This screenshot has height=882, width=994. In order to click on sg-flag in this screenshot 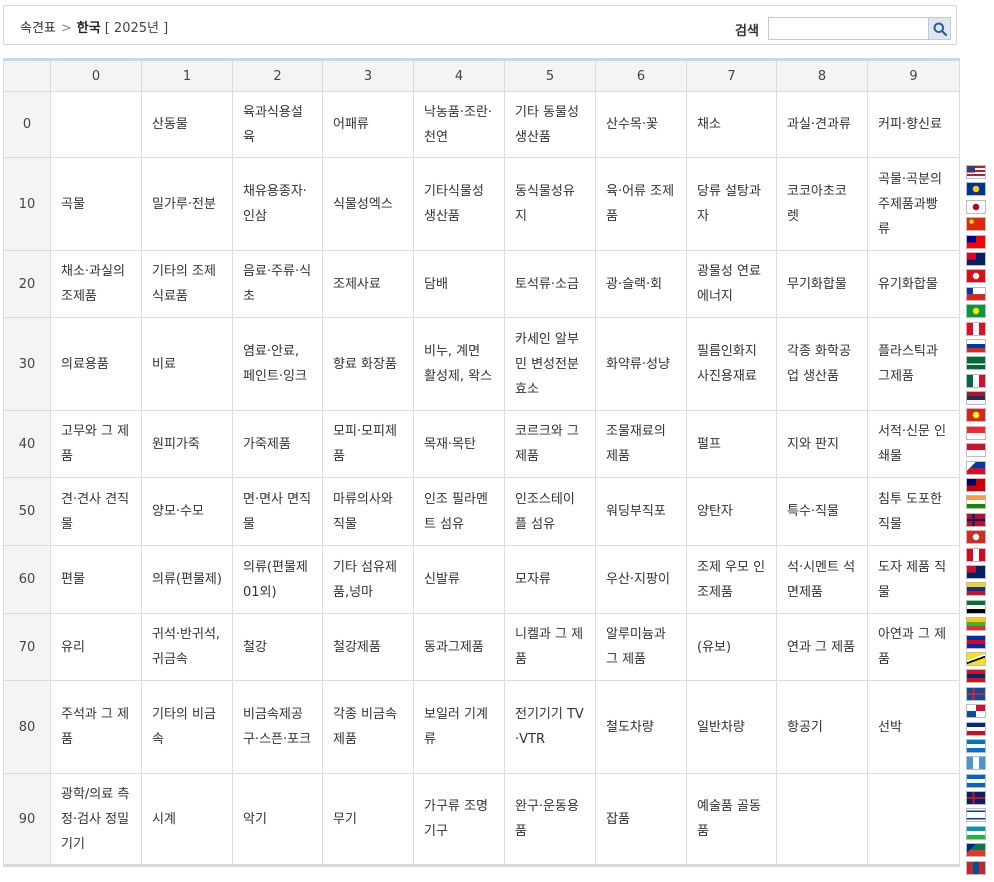, I will do `click(976, 432)`.